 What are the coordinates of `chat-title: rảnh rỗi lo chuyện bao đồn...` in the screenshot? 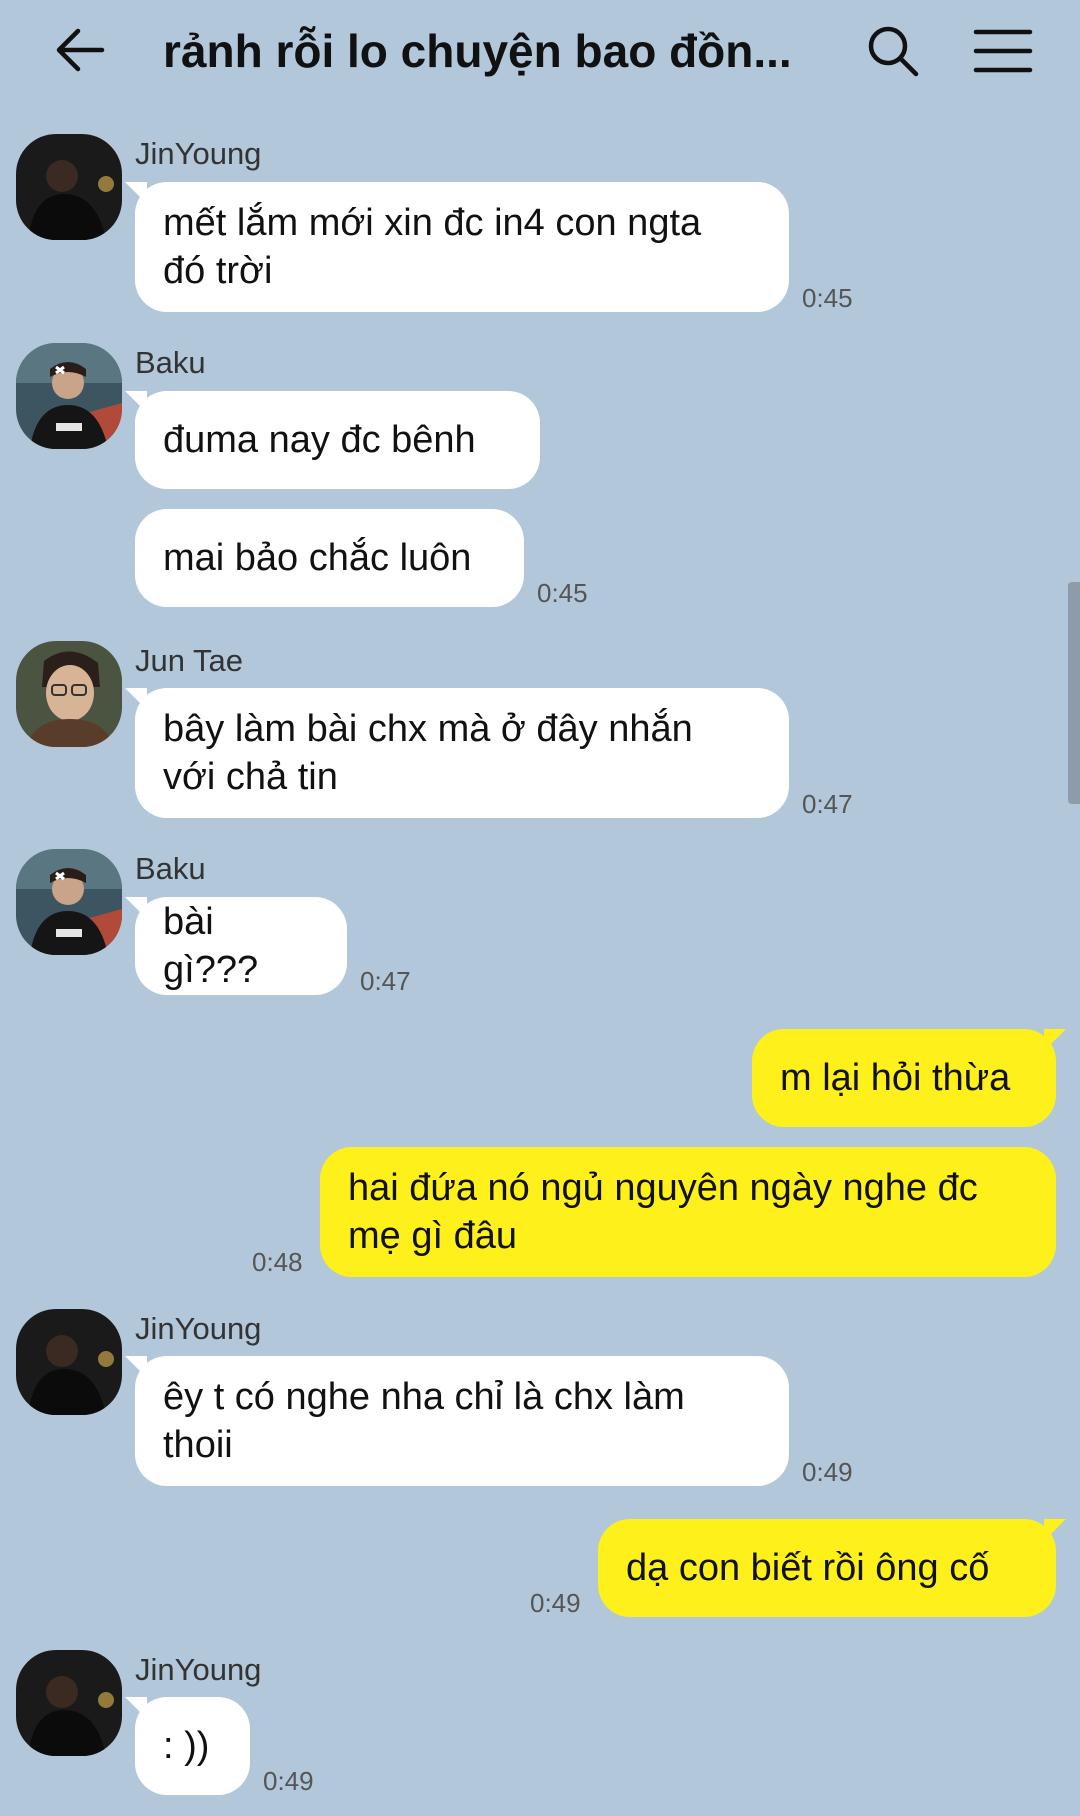 It's located at (477, 51).